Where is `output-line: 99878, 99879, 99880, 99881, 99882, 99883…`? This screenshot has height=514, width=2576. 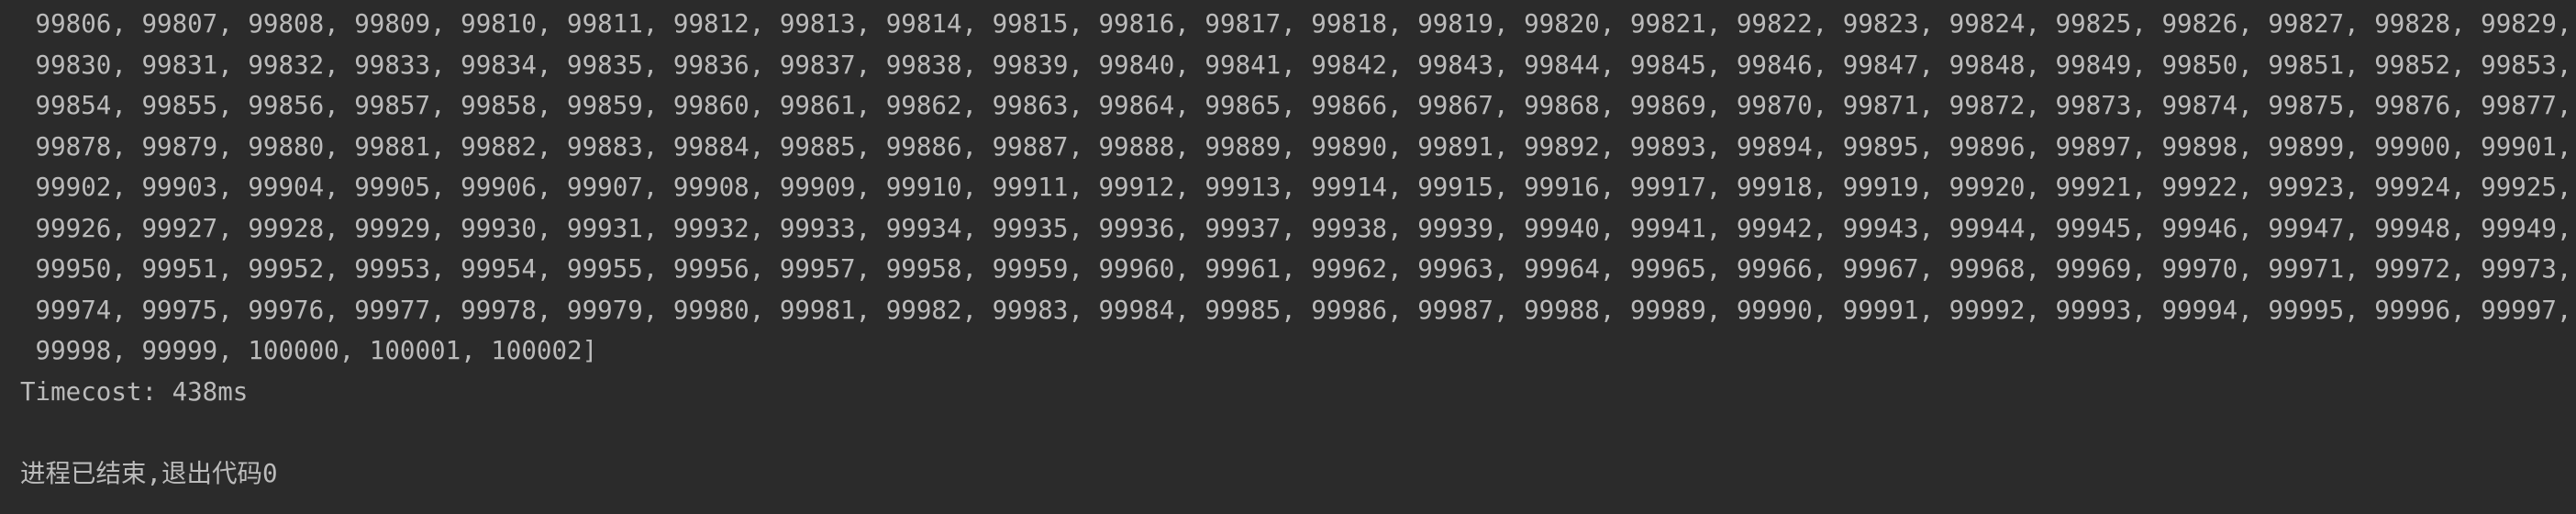
output-line: 99878, 99879, 99880, 99881, 99882, 99883… is located at coordinates (1296, 146).